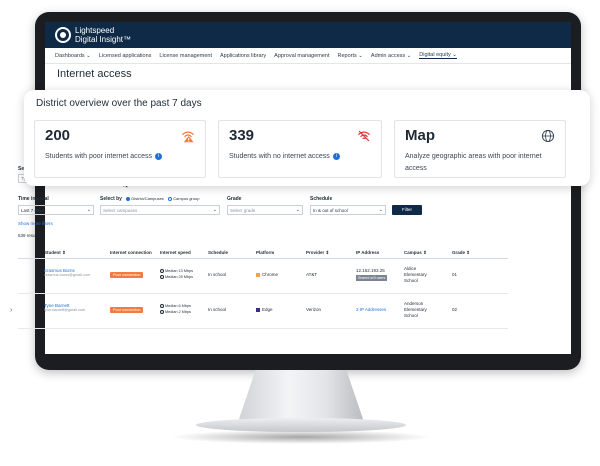 The height and width of the screenshot is (466, 600). What do you see at coordinates (270, 274) in the screenshot?
I see `platform-name: Chrome` at bounding box center [270, 274].